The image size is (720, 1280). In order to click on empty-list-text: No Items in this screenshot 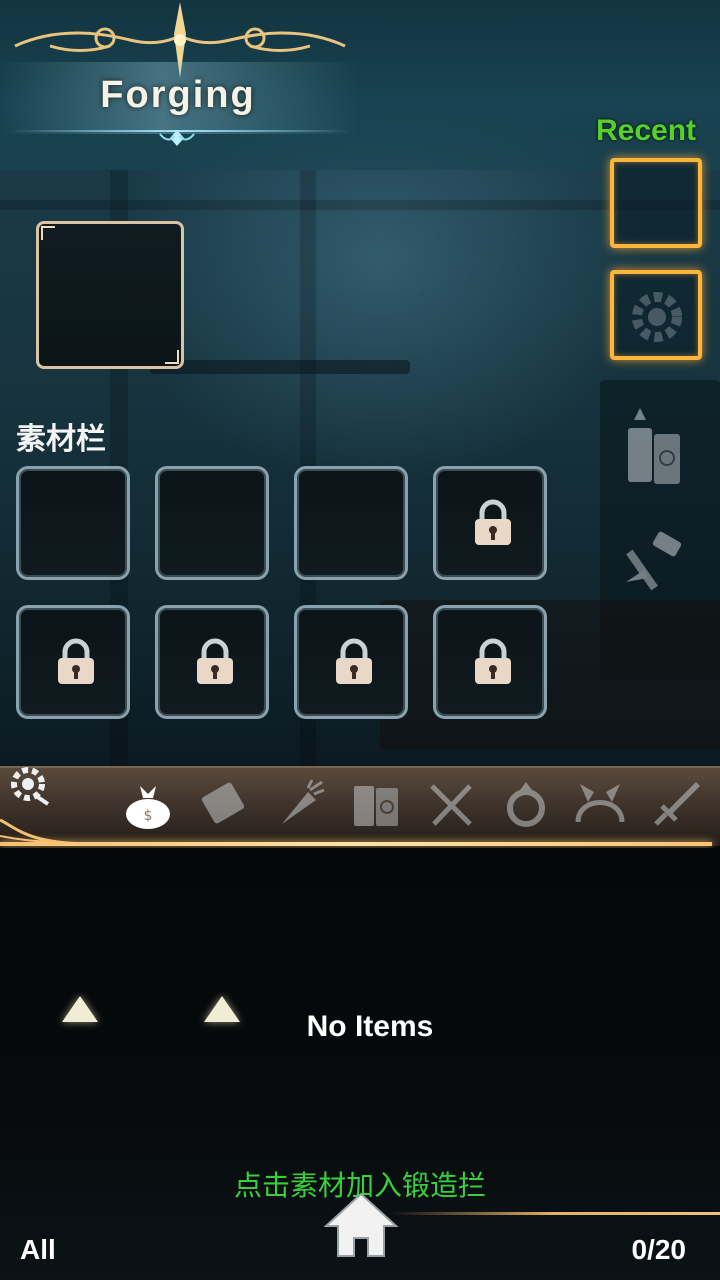, I will do `click(370, 1026)`.